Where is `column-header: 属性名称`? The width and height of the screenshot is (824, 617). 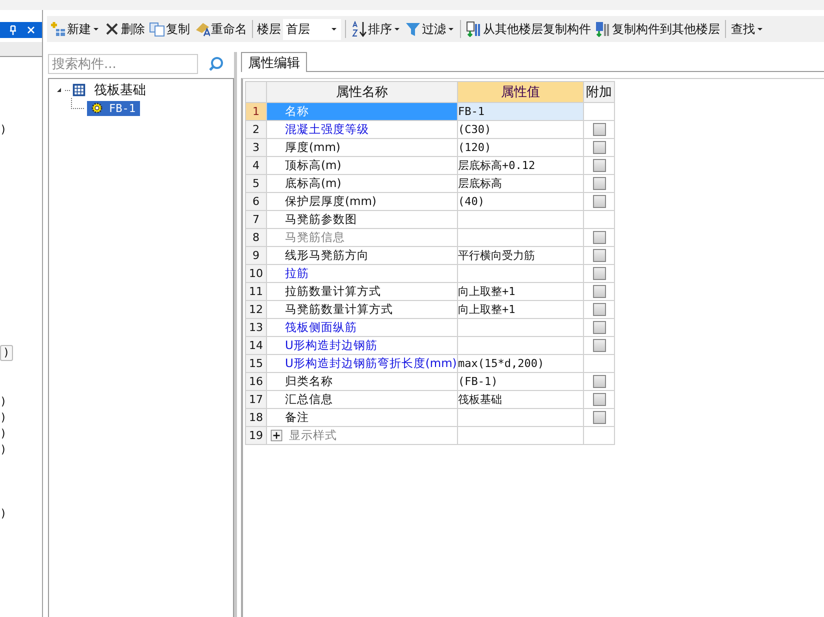 column-header: 属性名称 is located at coordinates (362, 92).